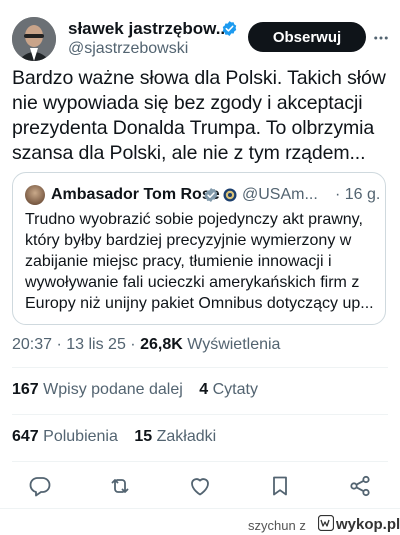  What do you see at coordinates (143, 436) in the screenshot?
I see `bookmarks-count: 15` at bounding box center [143, 436].